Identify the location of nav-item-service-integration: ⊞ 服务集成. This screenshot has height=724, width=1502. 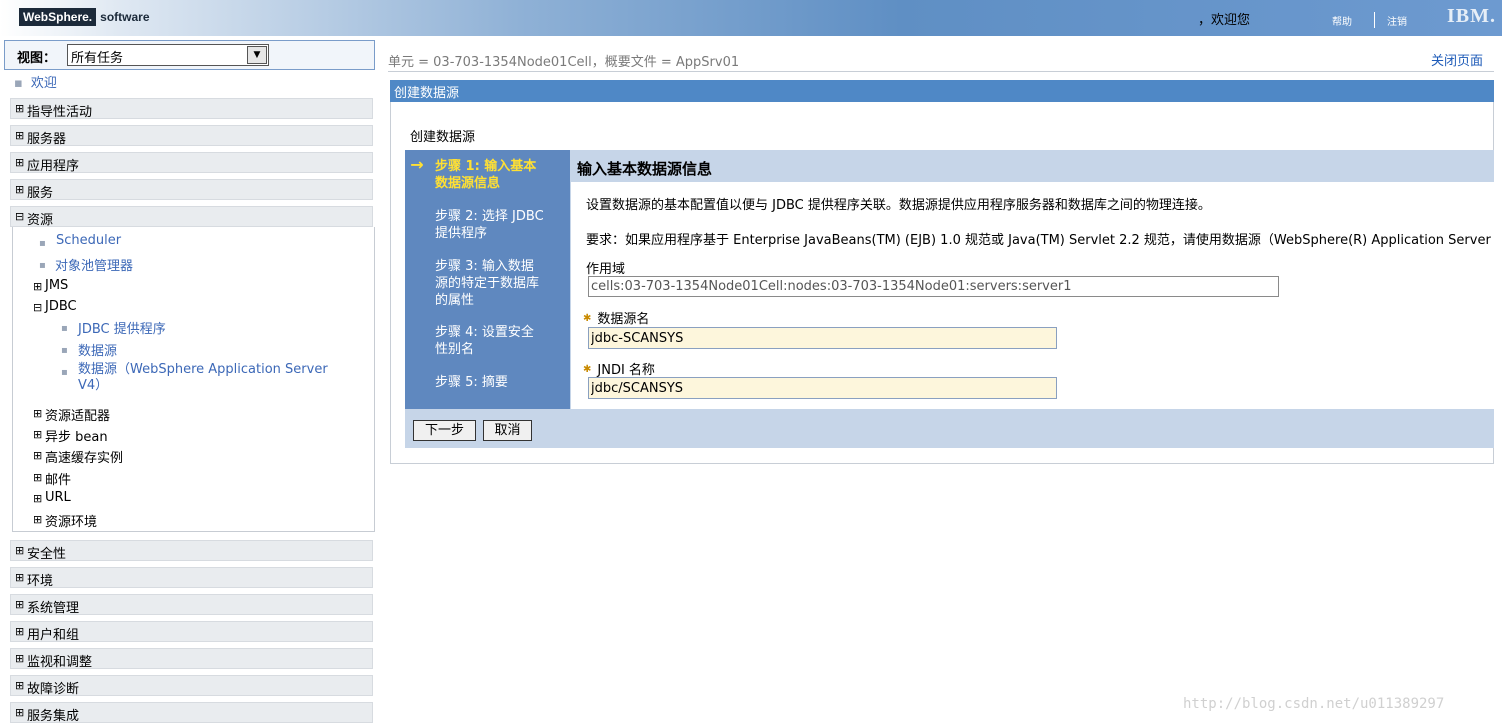
(191, 713).